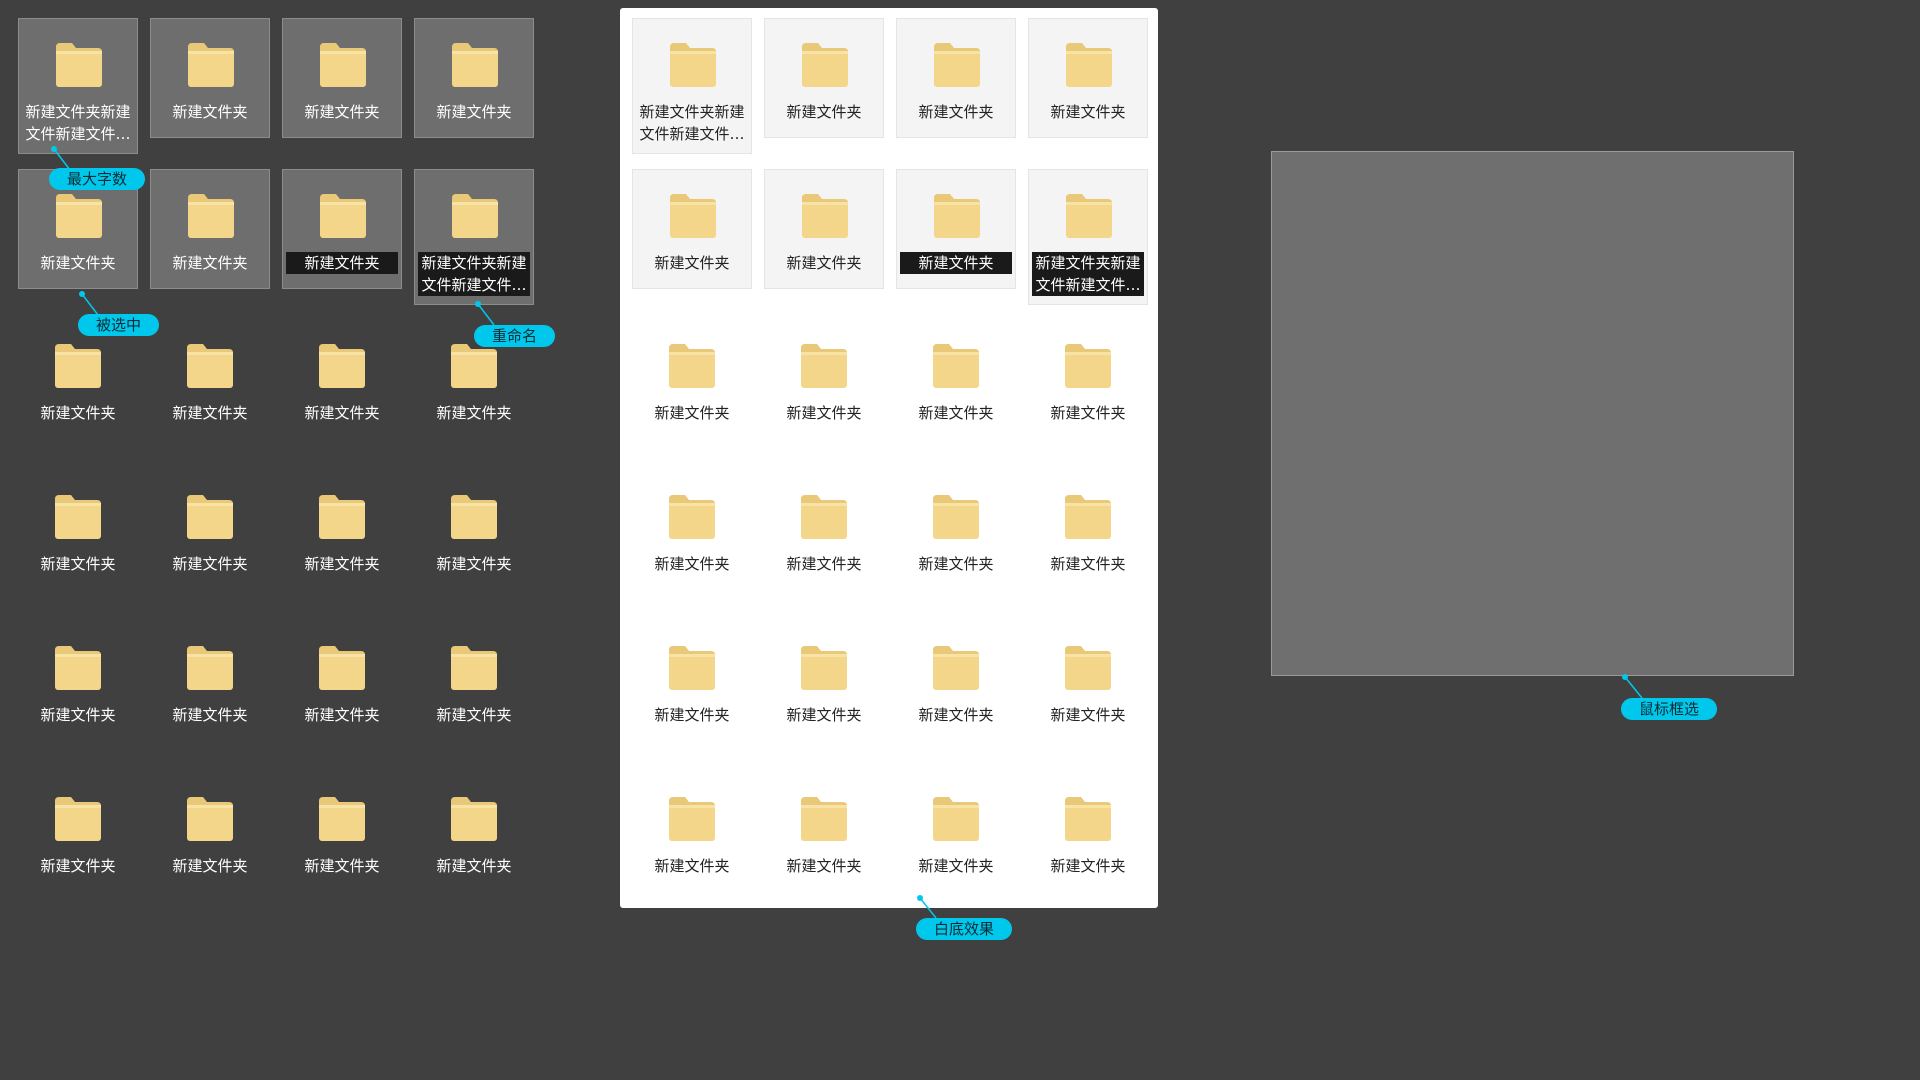 This screenshot has height=1080, width=1920. Describe the element at coordinates (964, 929) in the screenshot. I see `callout-white-bg: 白底效果` at that location.